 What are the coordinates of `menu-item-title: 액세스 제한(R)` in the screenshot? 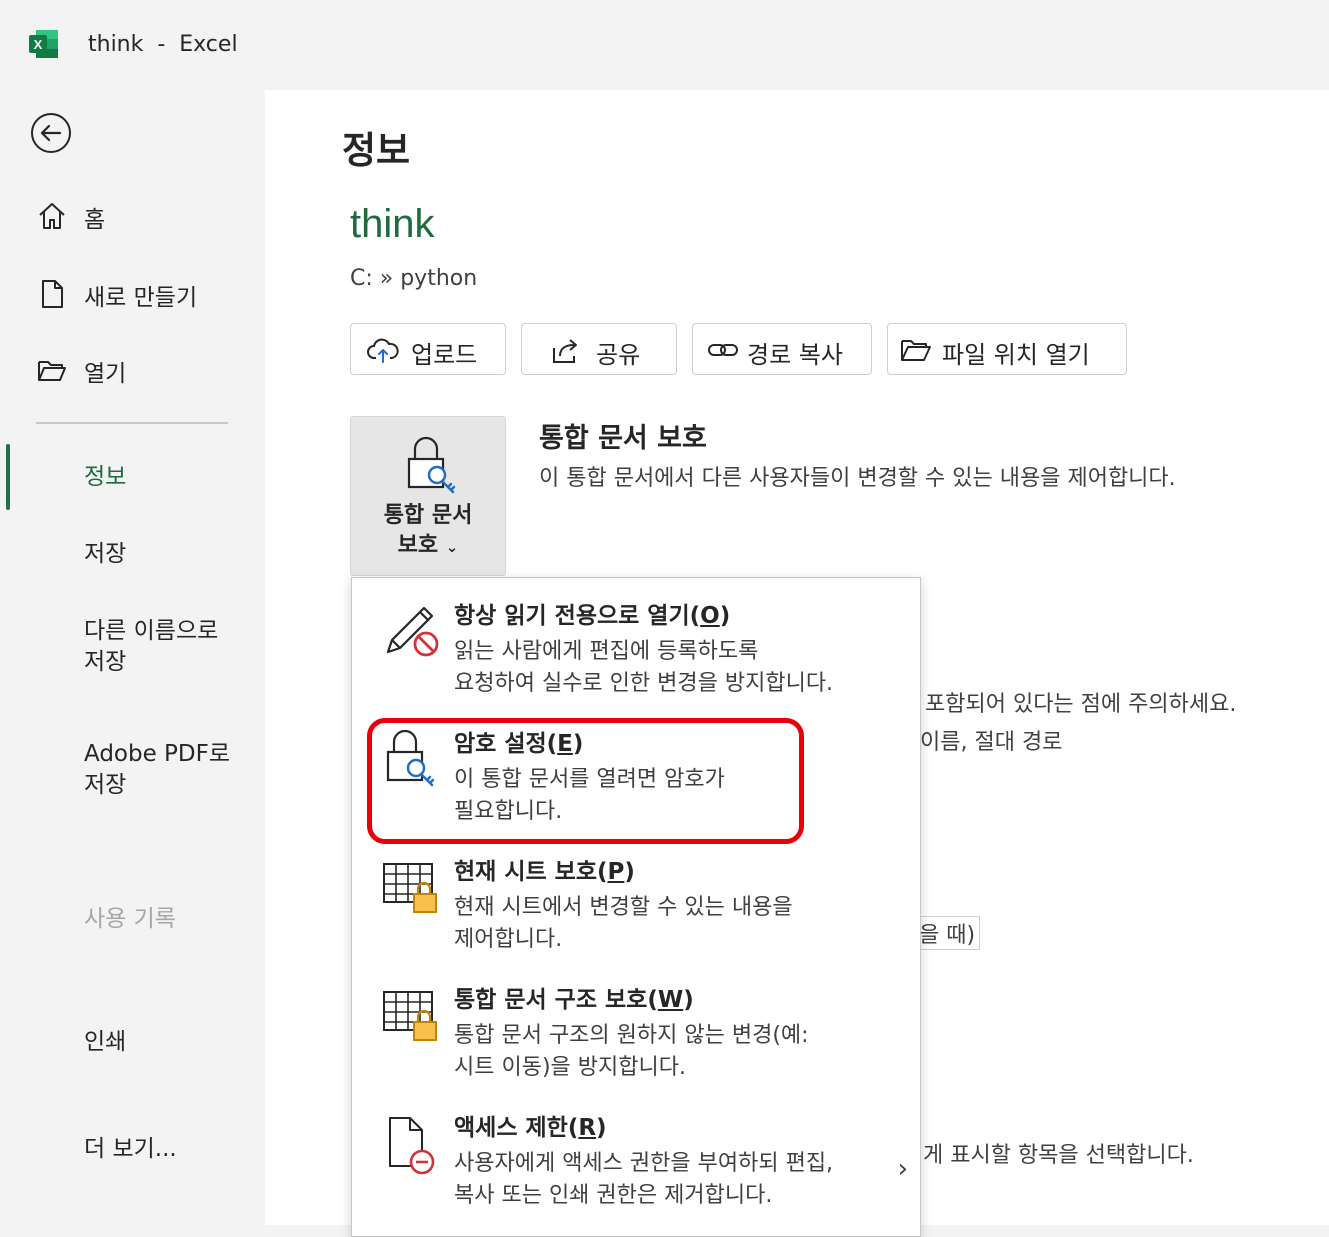 It's located at (530, 1128).